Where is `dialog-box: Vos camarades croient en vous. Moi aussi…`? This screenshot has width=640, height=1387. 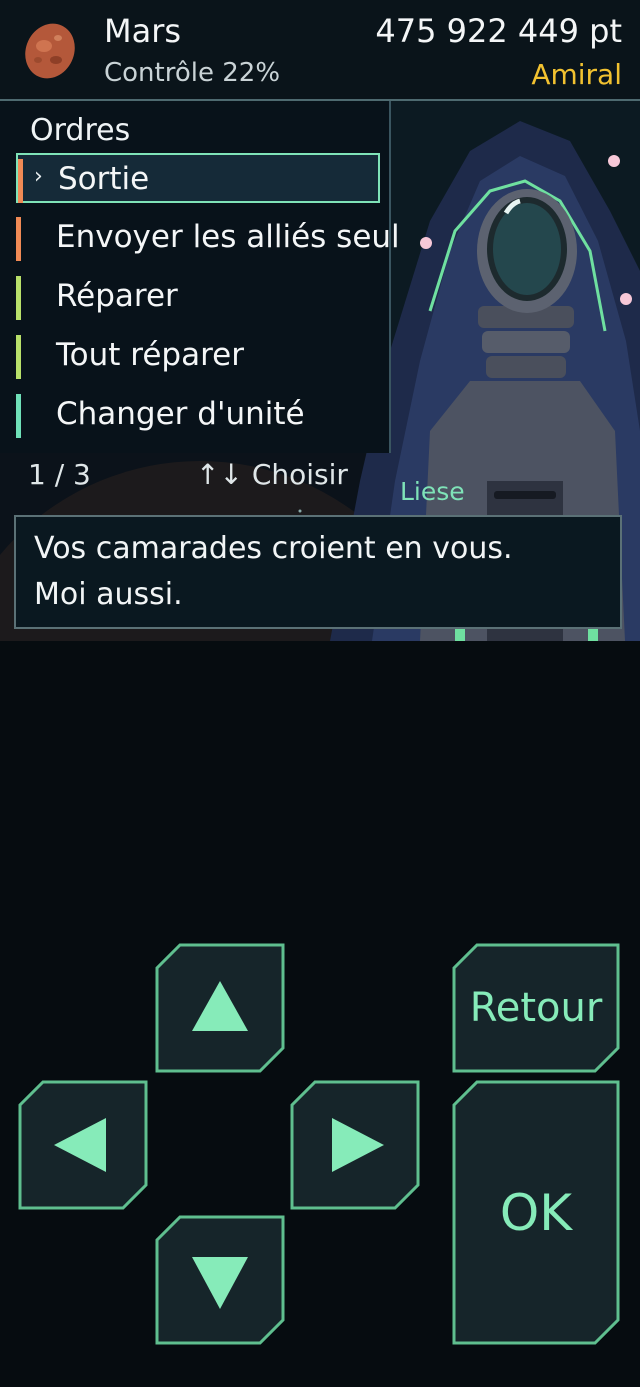
dialog-box: Vos camarades croient en vous. Moi aussi… is located at coordinates (318, 572).